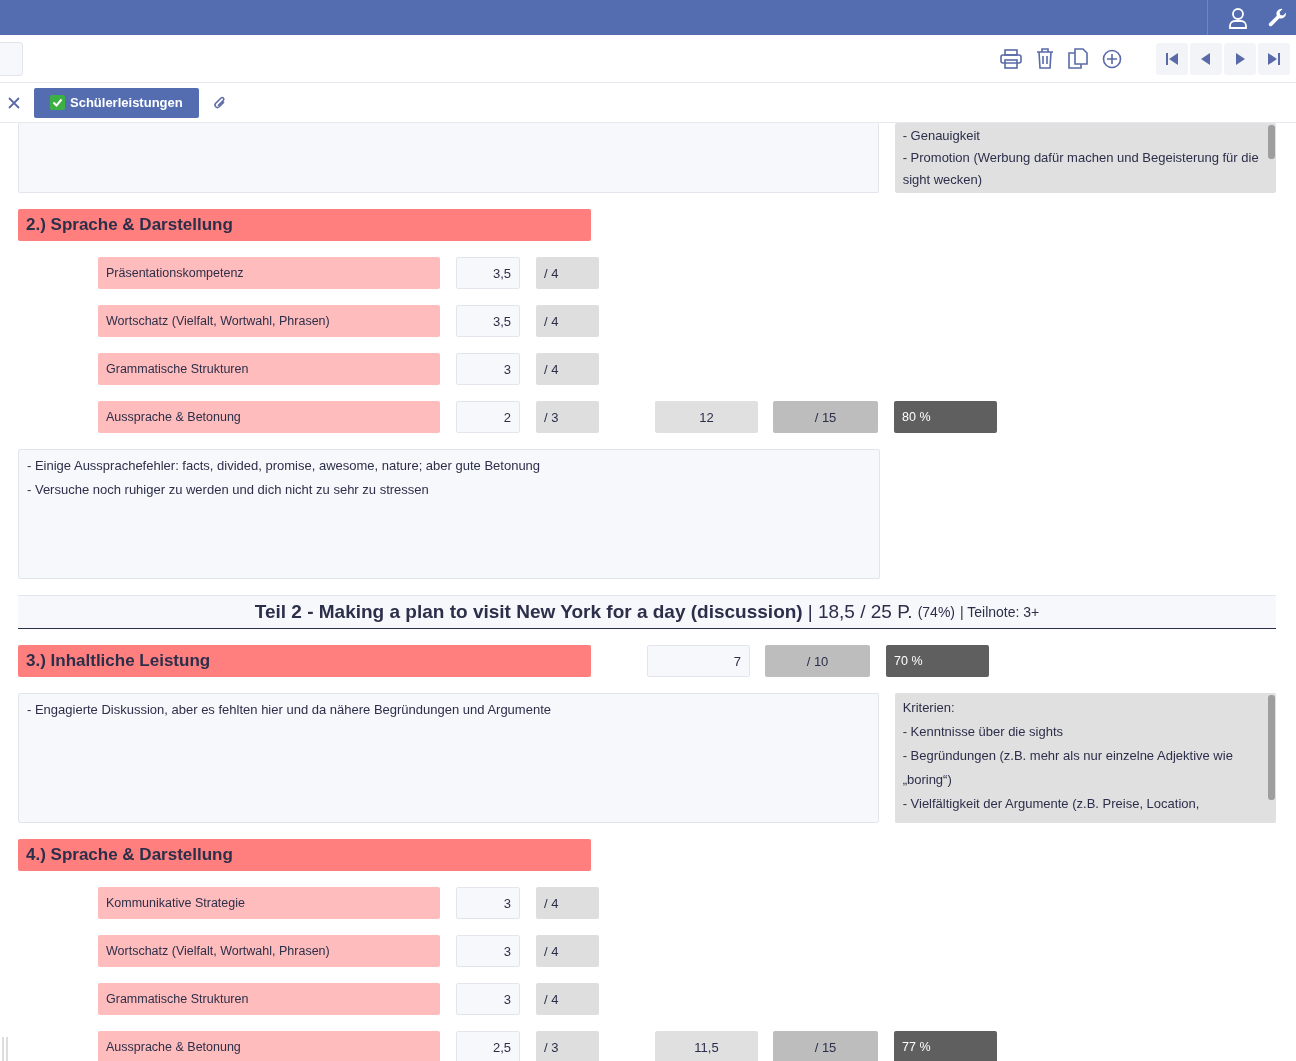 The image size is (1296, 1061). What do you see at coordinates (269, 273) in the screenshot?
I see `criterion-label: Präsentationskompetenz` at bounding box center [269, 273].